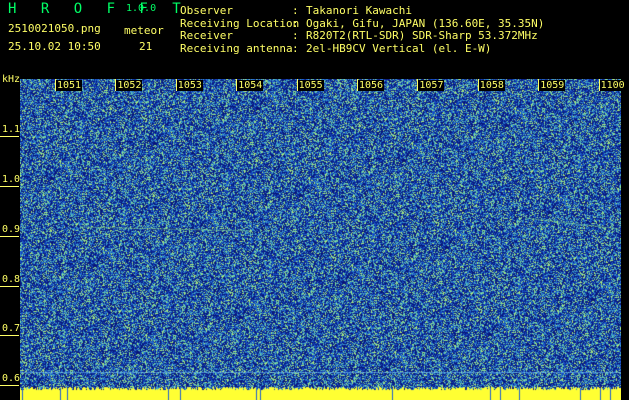 Image resolution: width=629 pixels, height=400 pixels. What do you see at coordinates (144, 30) in the screenshot?
I see `meteor-label: meteor` at bounding box center [144, 30].